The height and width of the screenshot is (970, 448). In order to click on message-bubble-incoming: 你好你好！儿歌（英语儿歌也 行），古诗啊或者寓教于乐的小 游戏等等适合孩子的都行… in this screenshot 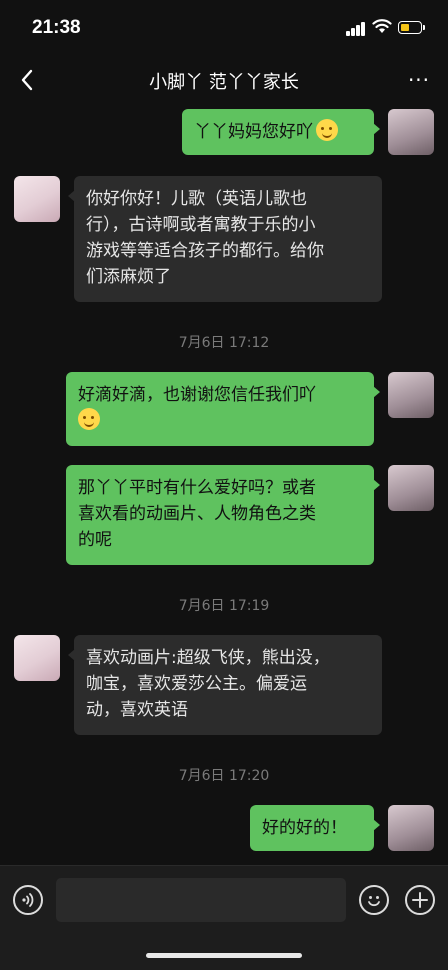, I will do `click(225, 239)`.